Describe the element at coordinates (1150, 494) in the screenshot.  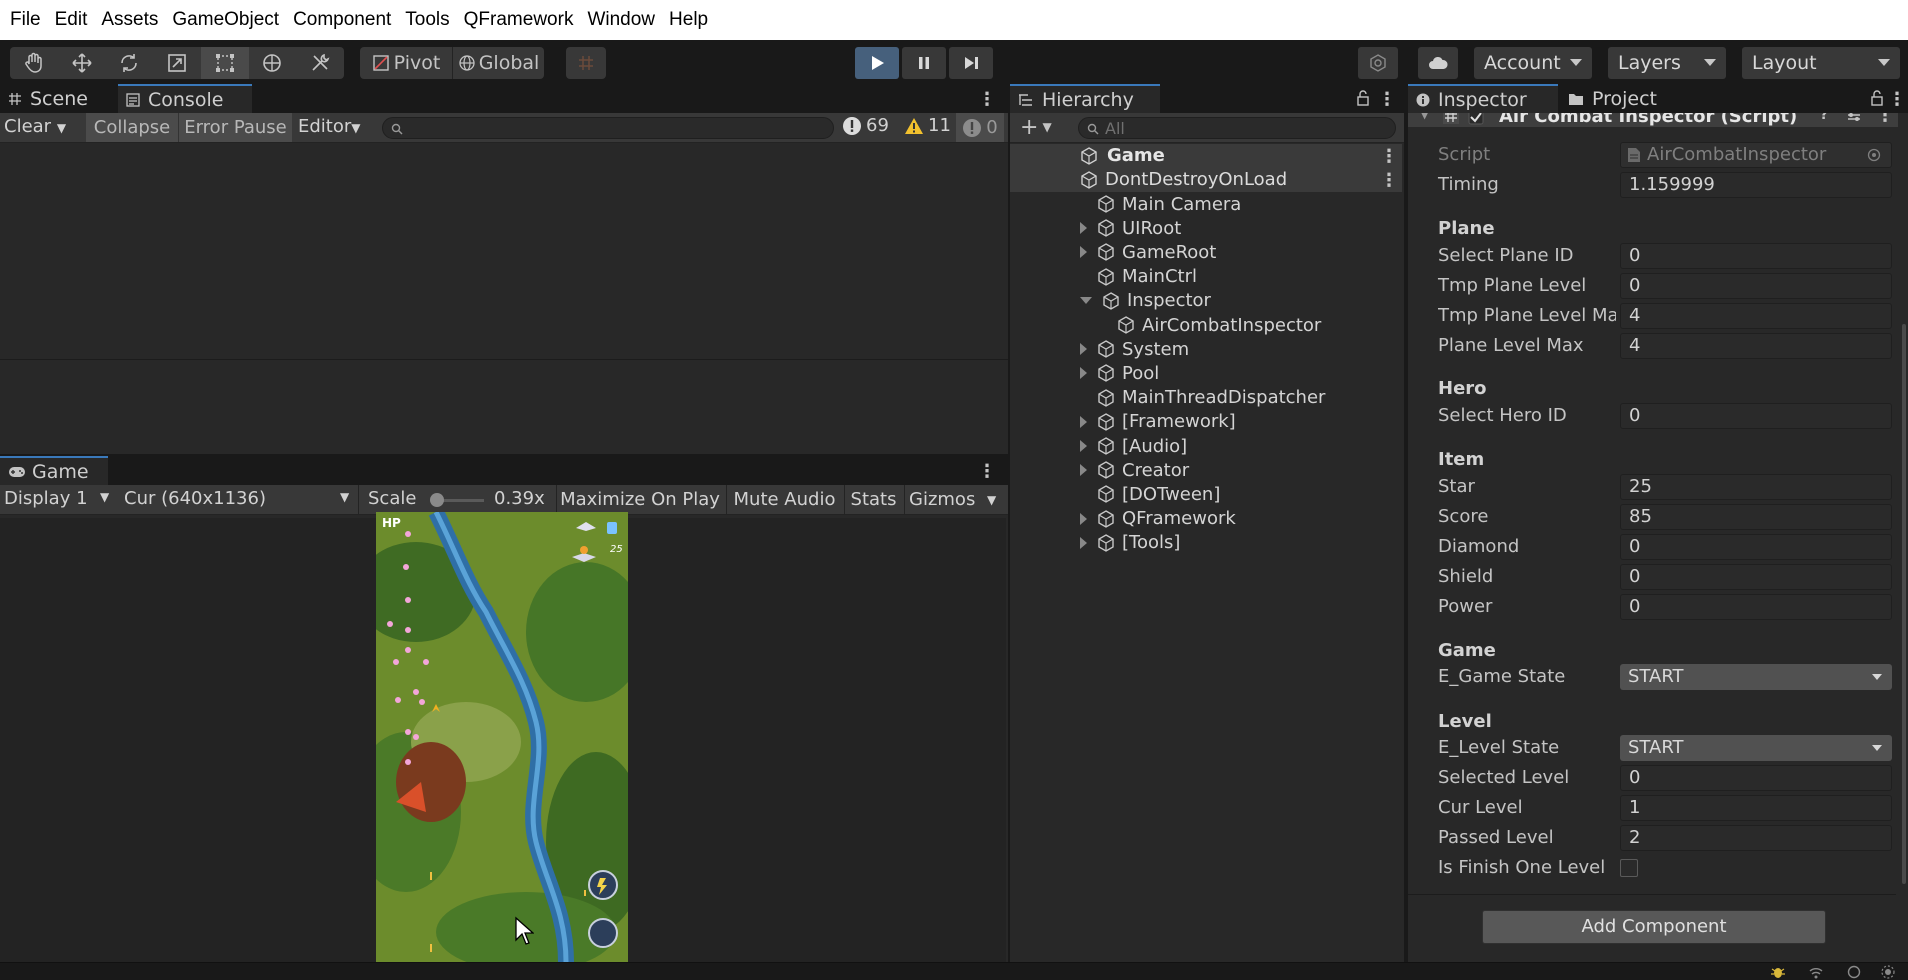
I see `hierarchy-item: [DOTween]` at that location.